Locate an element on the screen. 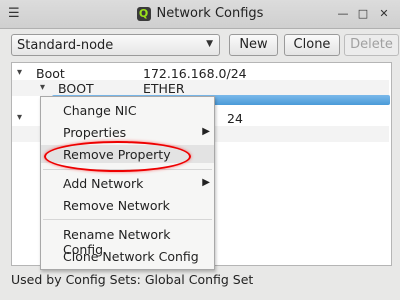  tree-item-value: ETHER is located at coordinates (164, 88).